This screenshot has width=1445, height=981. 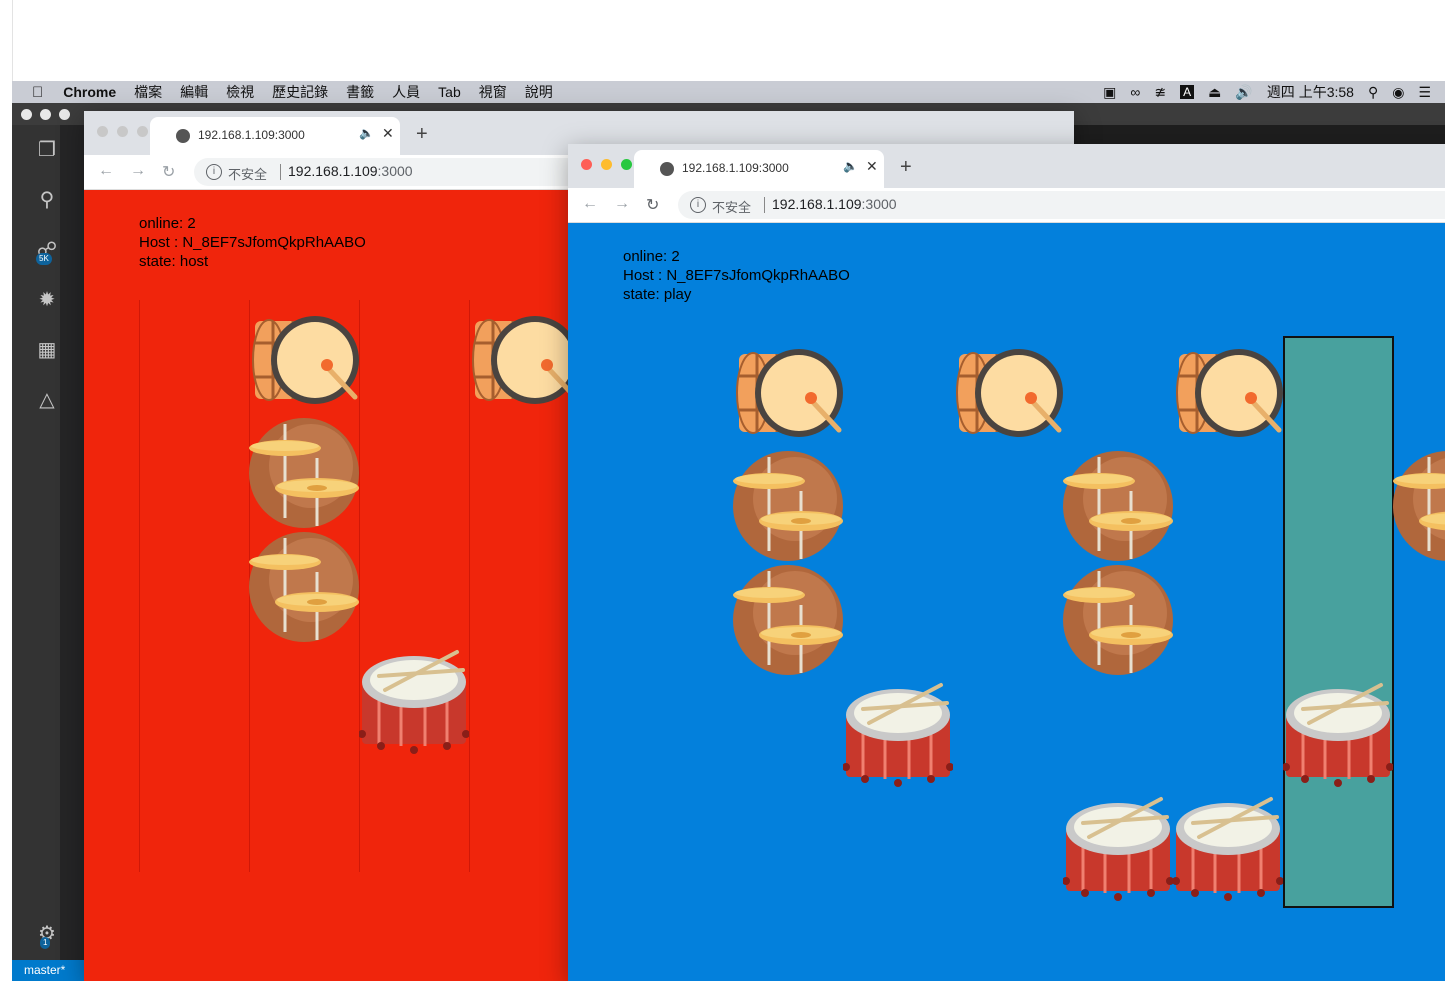 I want to click on menu-clock: 週四 上午3:58, so click(x=1310, y=92).